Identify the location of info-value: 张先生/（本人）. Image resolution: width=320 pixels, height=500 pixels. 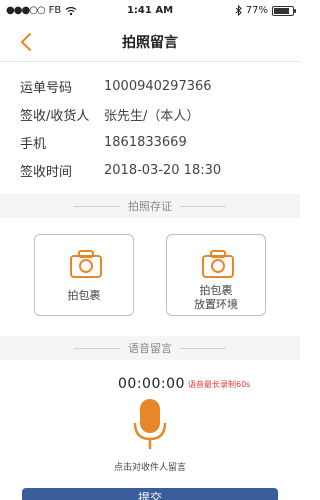
(152, 116).